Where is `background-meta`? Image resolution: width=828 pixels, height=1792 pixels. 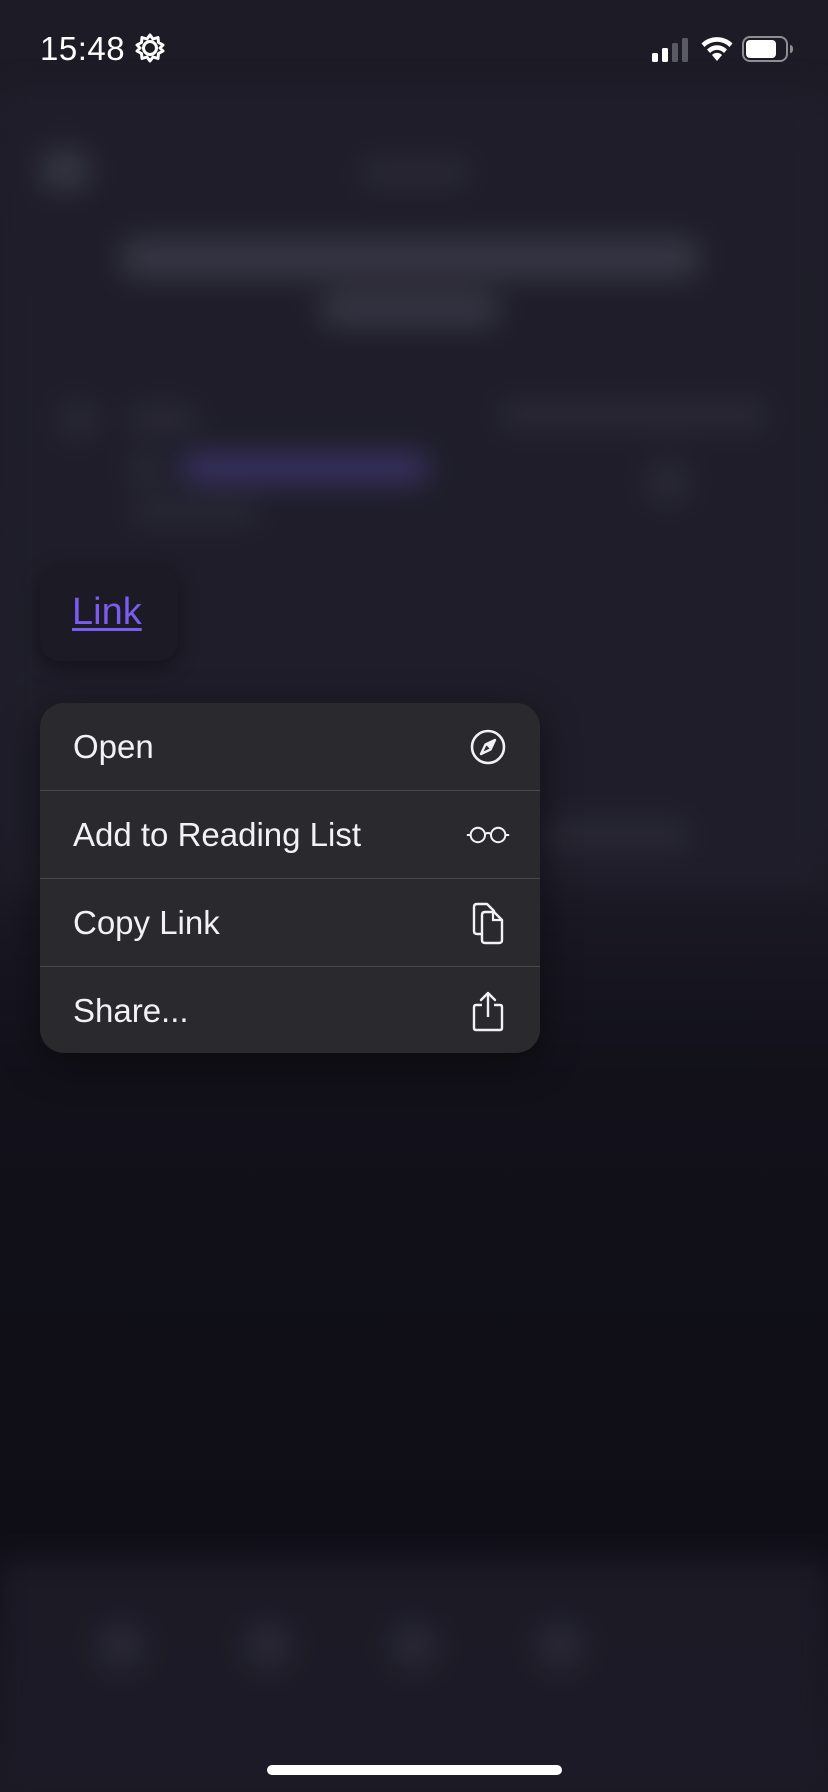 background-meta is located at coordinates (633, 415).